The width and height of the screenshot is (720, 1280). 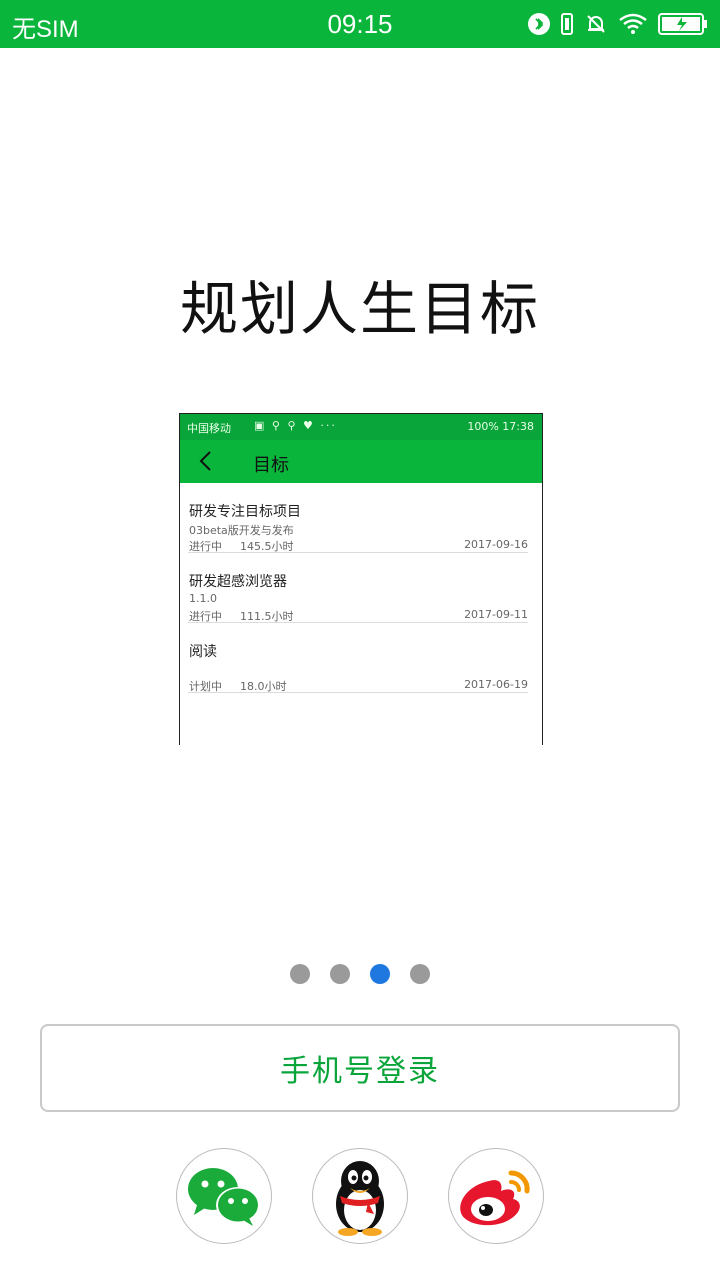 What do you see at coordinates (380, 974) in the screenshot?
I see `page-dot-3-active` at bounding box center [380, 974].